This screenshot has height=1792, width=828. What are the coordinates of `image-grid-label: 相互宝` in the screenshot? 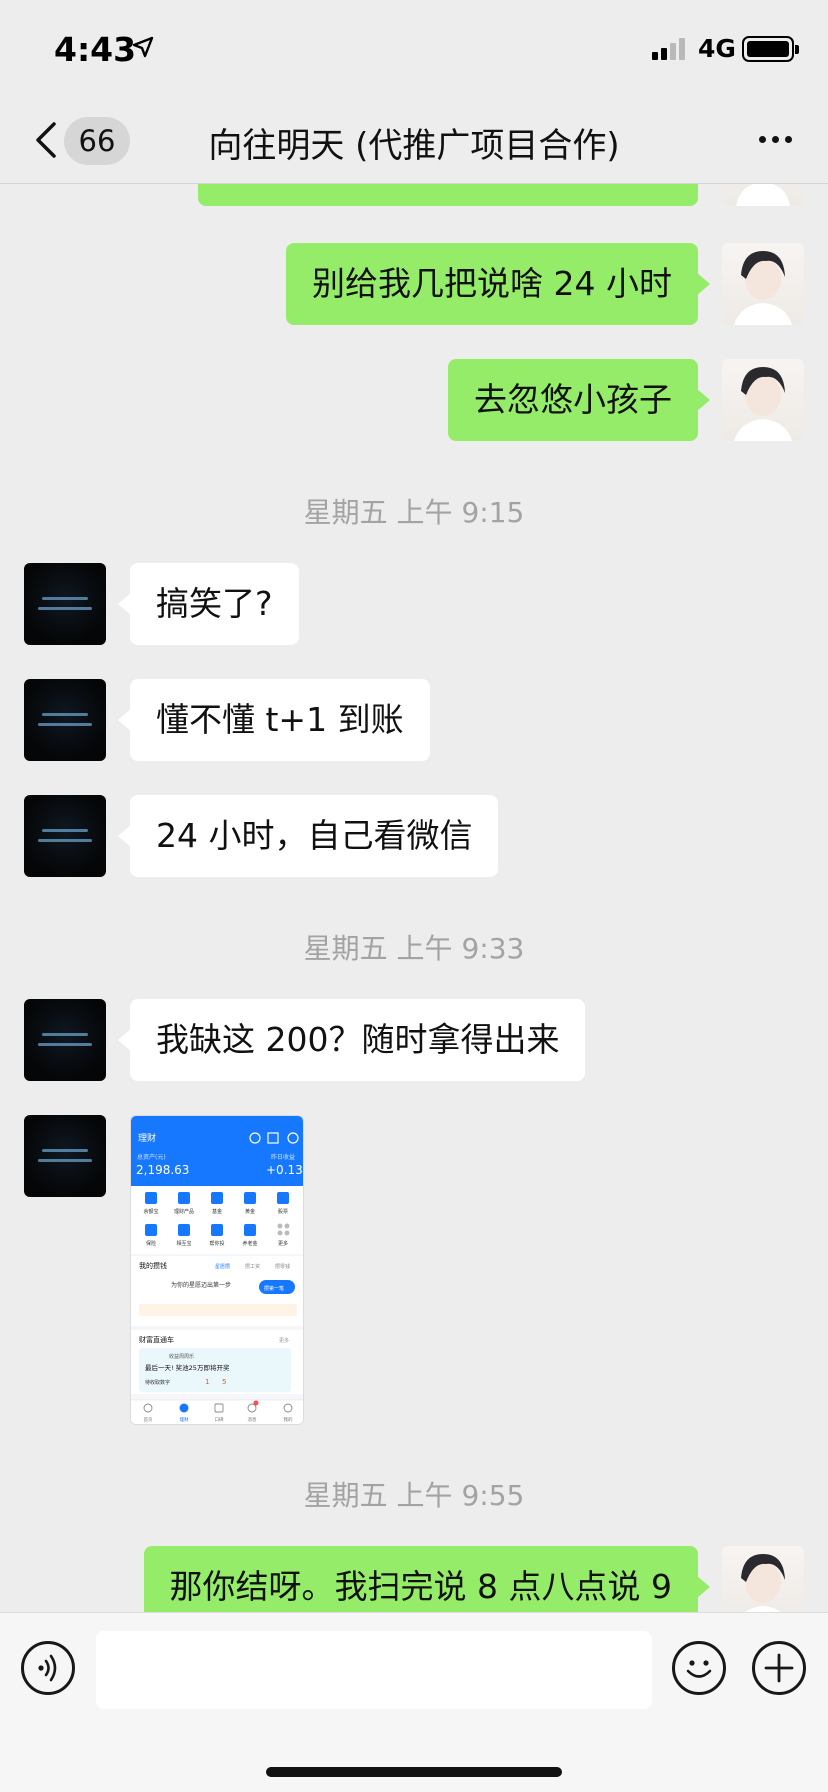 It's located at (183, 1243).